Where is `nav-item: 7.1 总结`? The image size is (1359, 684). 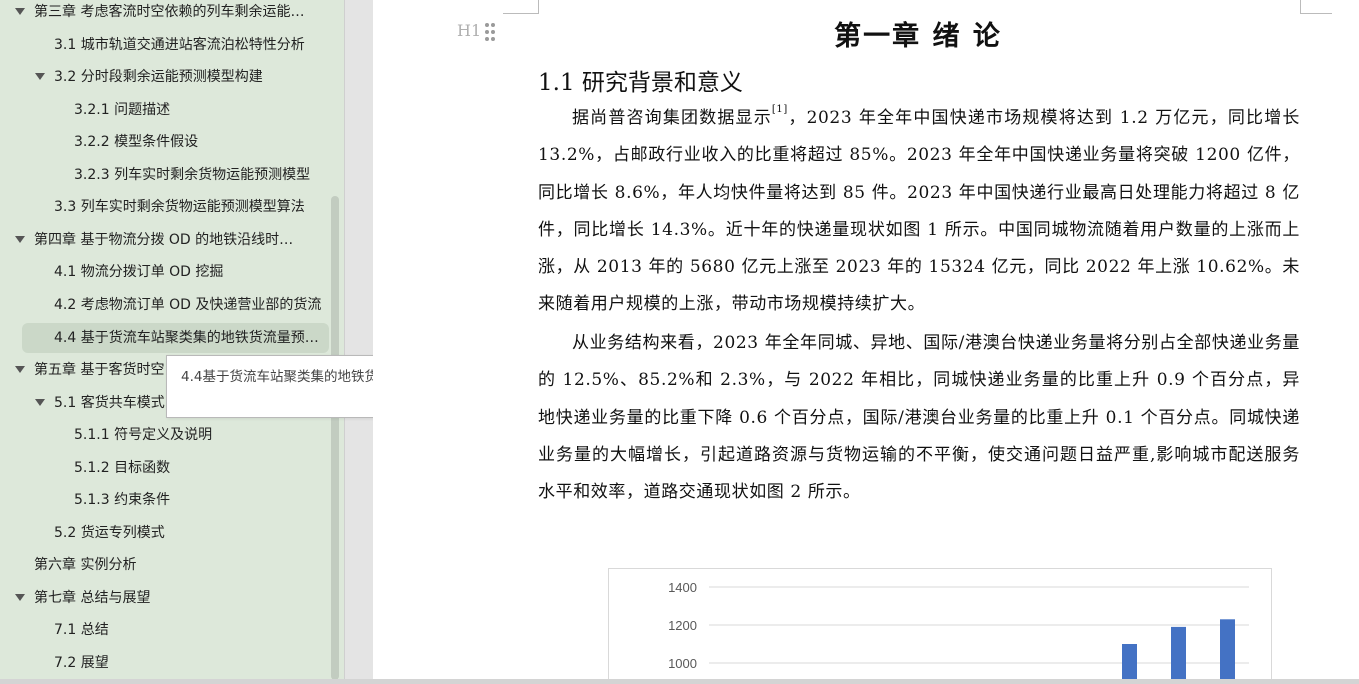
nav-item: 7.1 总结 is located at coordinates (165, 630).